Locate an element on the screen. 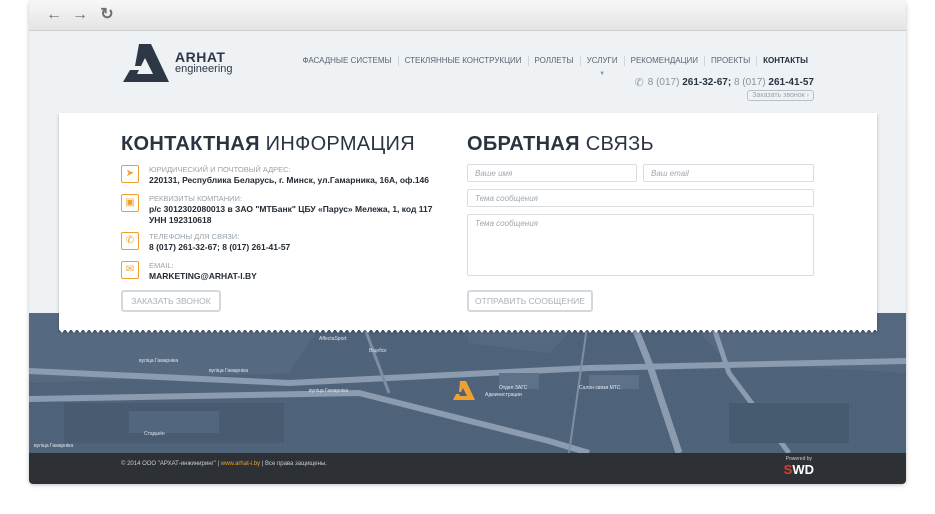  swd-logo: SWD is located at coordinates (799, 469).